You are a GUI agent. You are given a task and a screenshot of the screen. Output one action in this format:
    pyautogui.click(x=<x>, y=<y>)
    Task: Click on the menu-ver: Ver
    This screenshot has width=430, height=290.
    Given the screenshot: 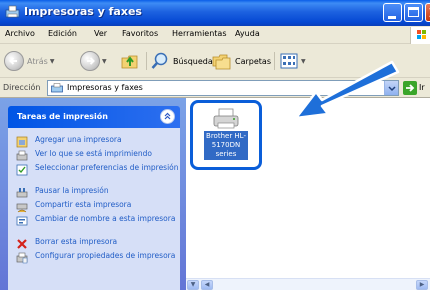 What is the action you would take?
    pyautogui.click(x=100, y=33)
    